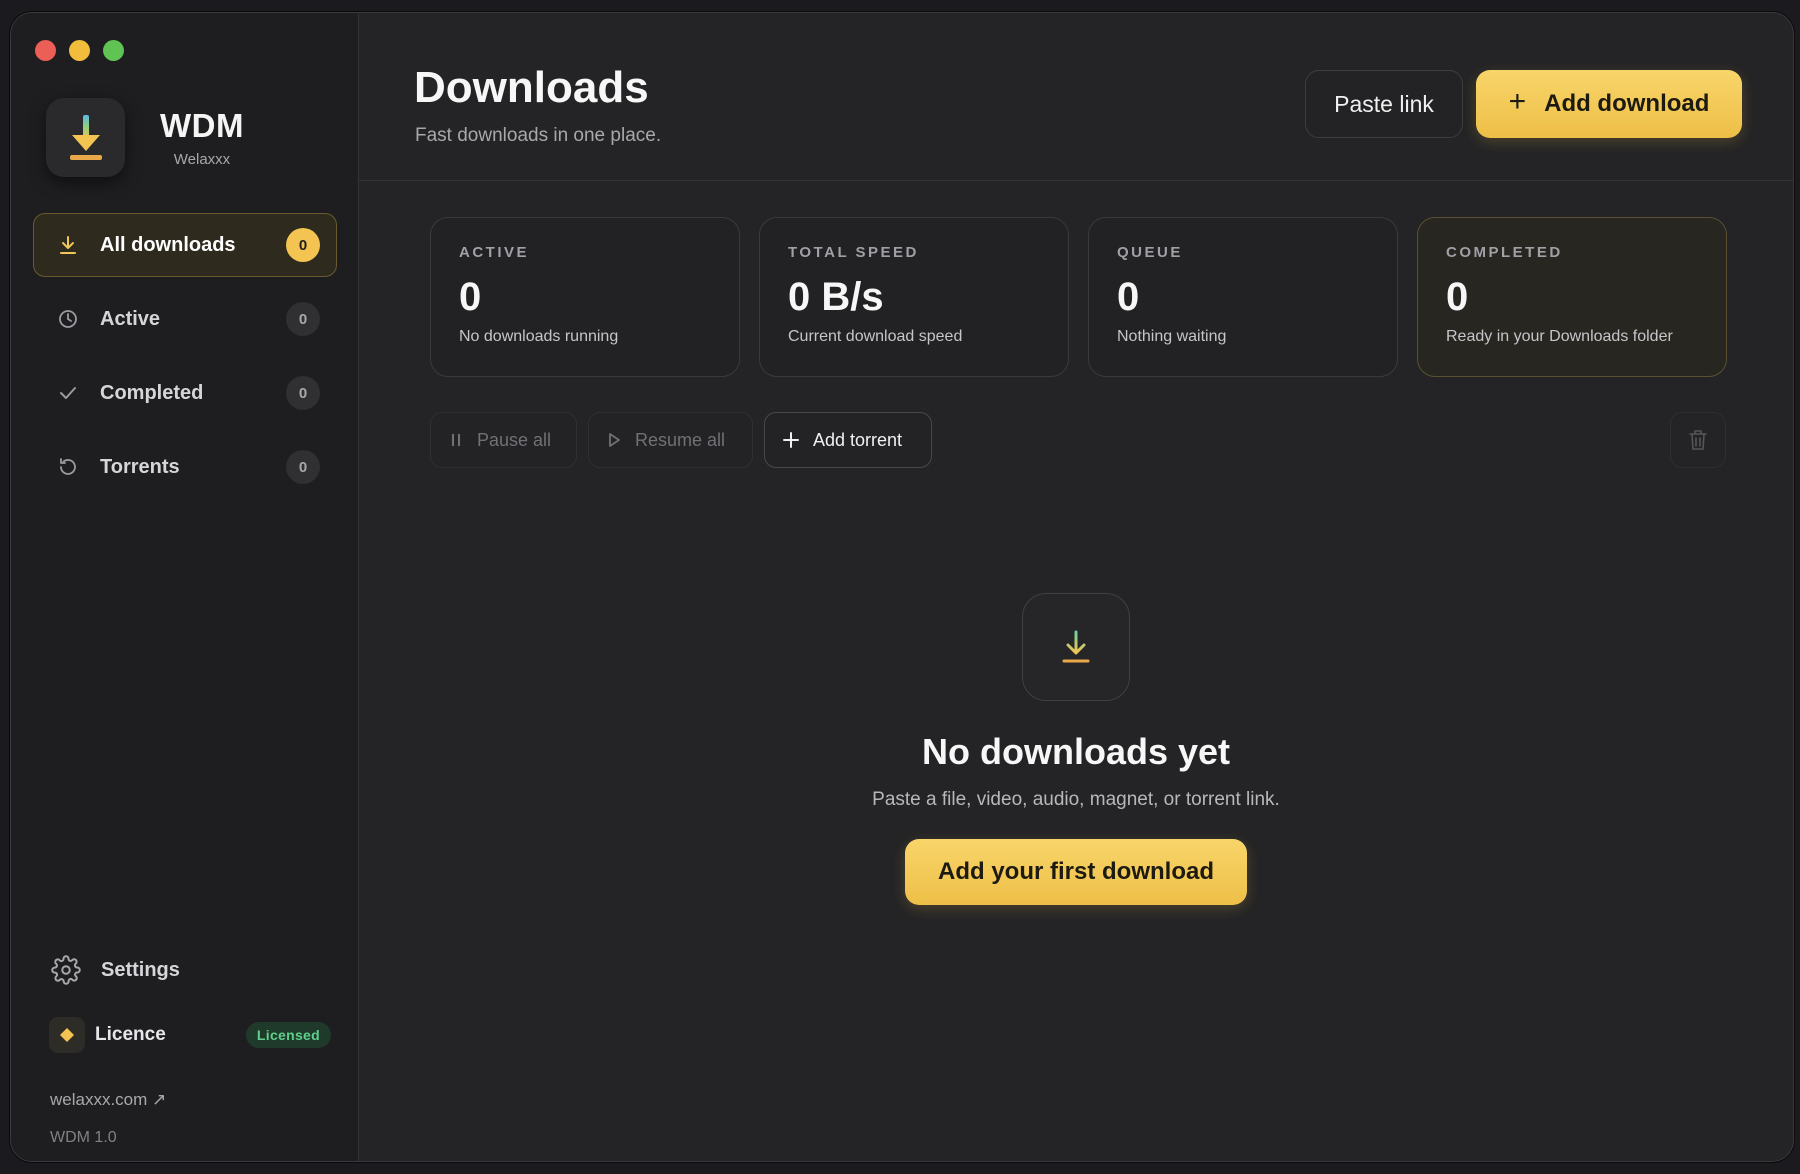 This screenshot has height=1174, width=1800. I want to click on plus-icon: +, so click(1517, 101).